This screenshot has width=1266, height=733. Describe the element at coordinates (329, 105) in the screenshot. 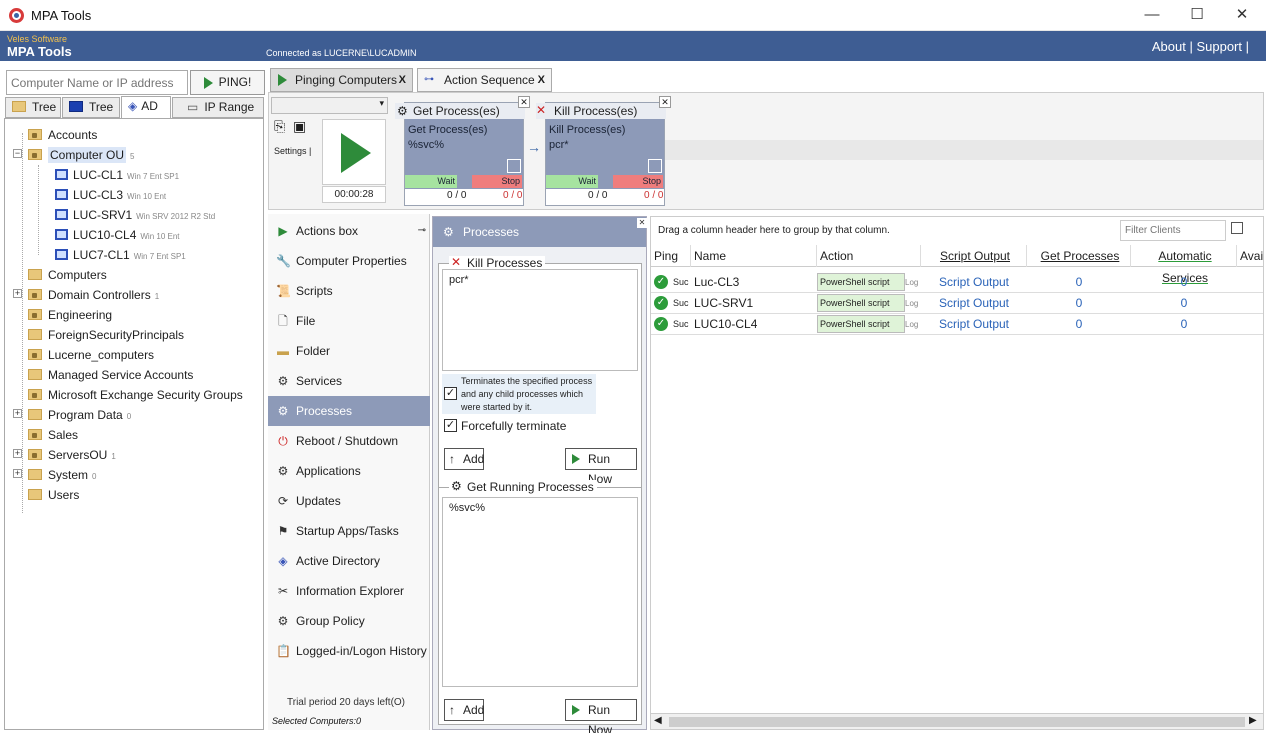

I see `sequence-select: ▾` at that location.